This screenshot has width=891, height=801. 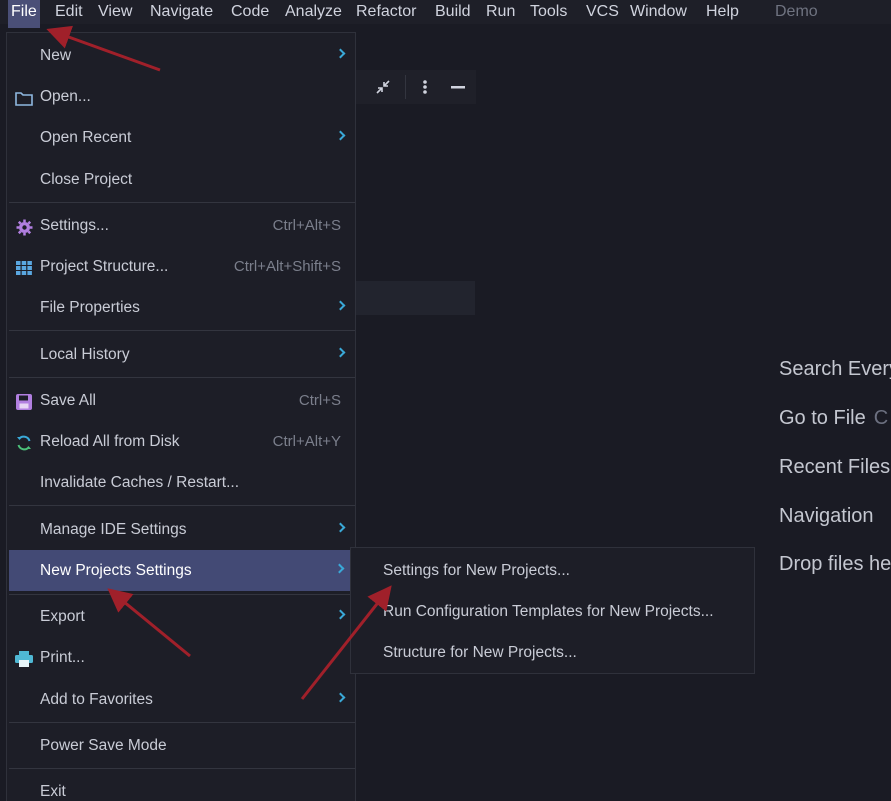 I want to click on hint-go-to-file: Go to File C, so click(x=834, y=418).